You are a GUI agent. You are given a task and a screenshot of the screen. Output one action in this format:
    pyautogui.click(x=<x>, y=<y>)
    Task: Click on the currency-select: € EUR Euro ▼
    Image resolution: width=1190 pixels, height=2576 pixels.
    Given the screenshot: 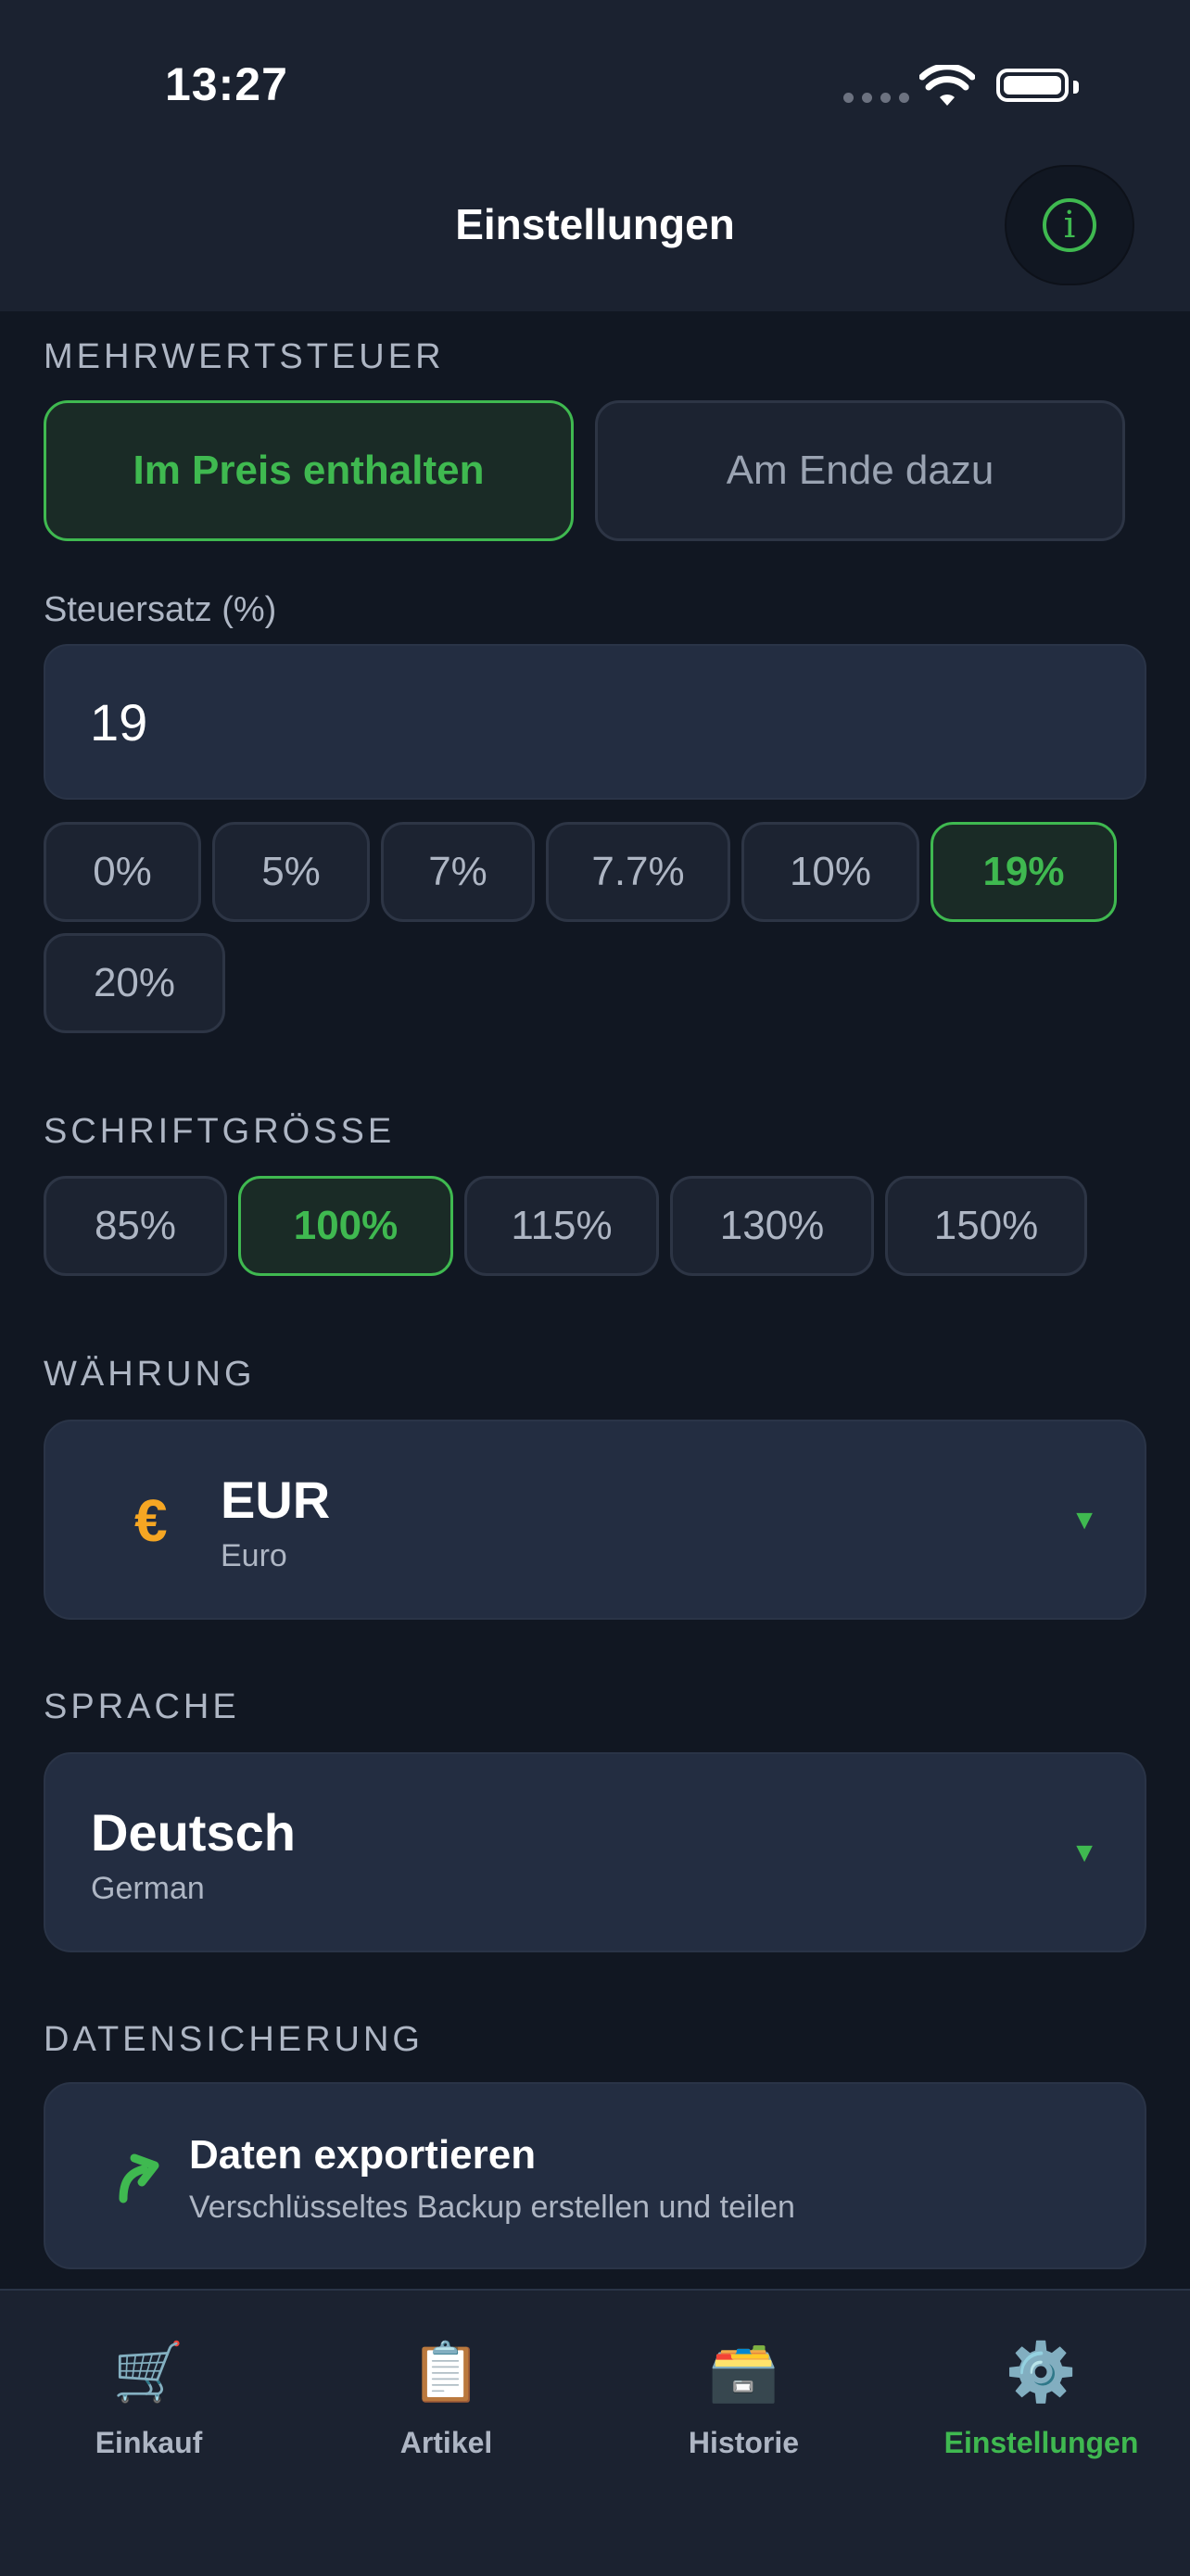 What is the action you would take?
    pyautogui.click(x=595, y=1520)
    